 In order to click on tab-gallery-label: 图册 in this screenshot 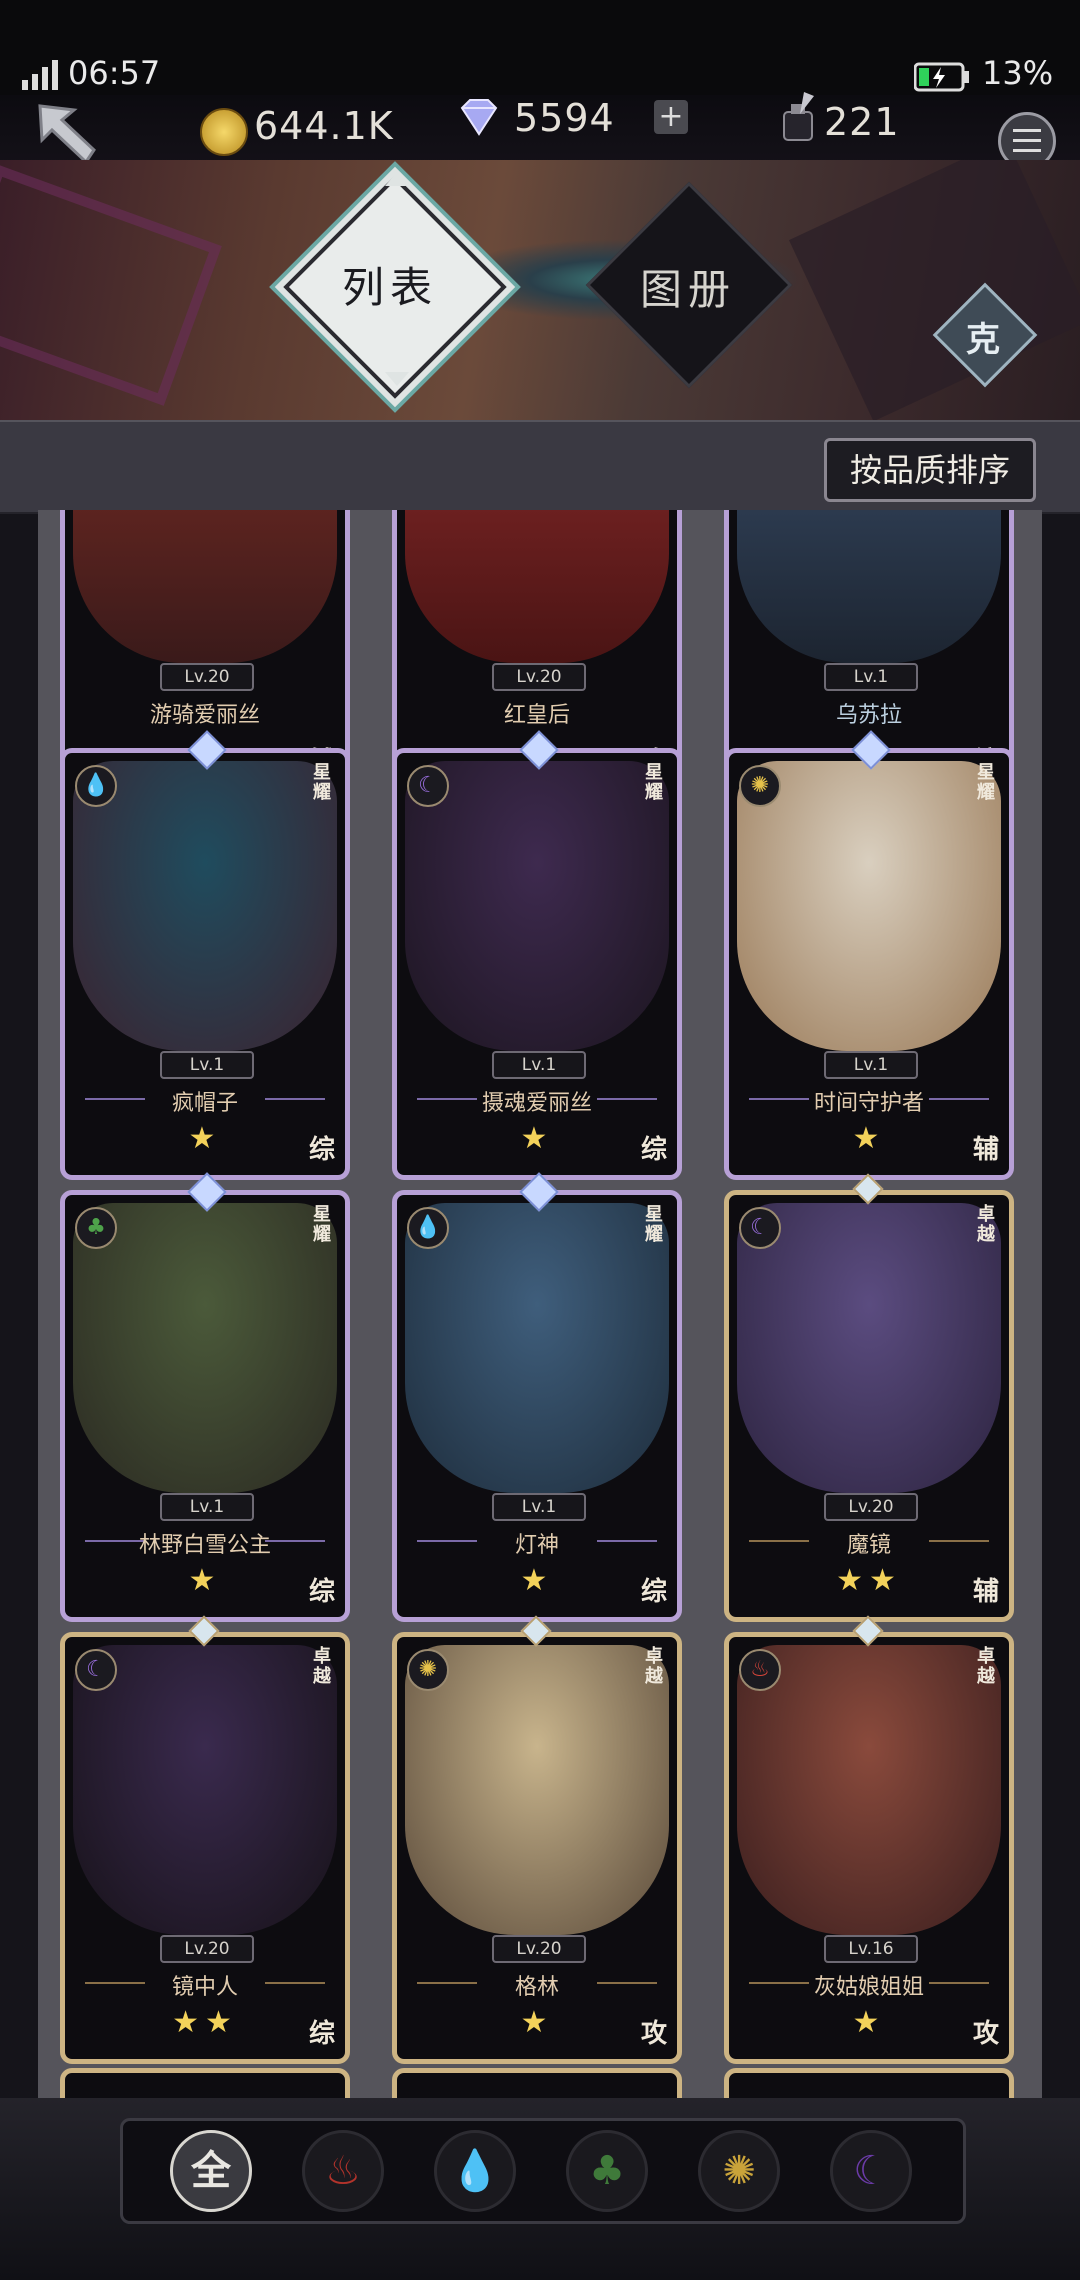, I will do `click(687, 289)`.